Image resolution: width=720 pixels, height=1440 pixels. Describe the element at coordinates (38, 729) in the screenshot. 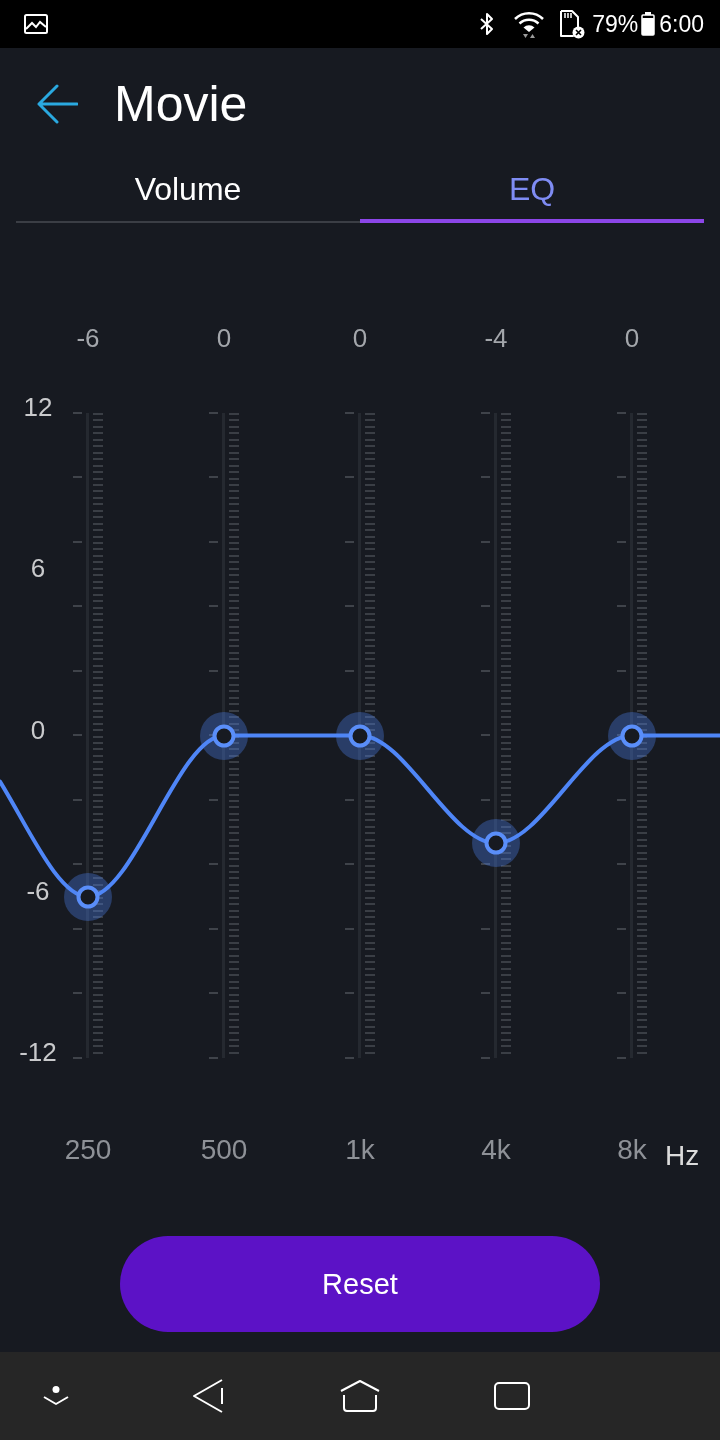

I see `scale-label: 0` at that location.